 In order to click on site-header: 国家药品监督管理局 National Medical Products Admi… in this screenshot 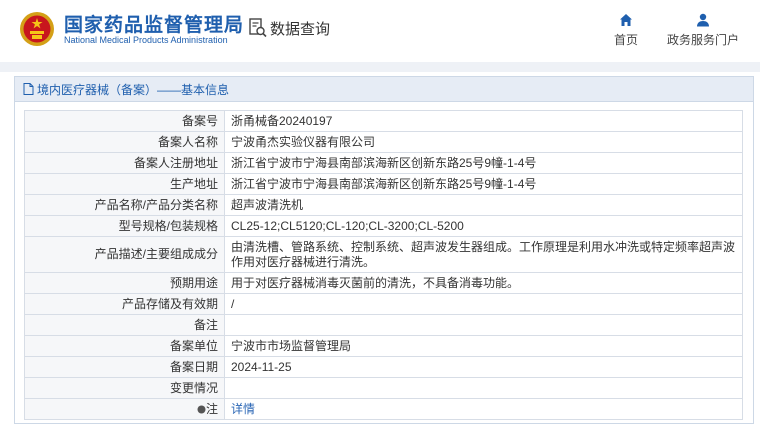, I will do `click(380, 31)`.